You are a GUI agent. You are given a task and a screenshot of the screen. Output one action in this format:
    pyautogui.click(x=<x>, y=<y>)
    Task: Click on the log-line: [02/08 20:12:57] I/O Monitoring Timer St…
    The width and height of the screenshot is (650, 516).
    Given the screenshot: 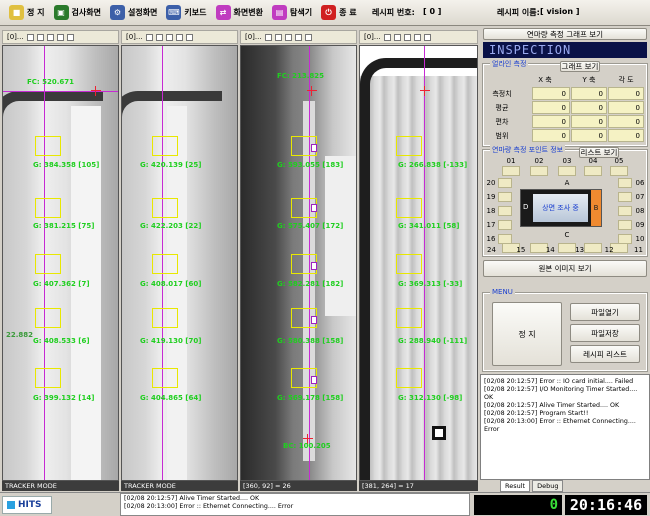 What is the action you would take?
    pyautogui.click(x=561, y=393)
    